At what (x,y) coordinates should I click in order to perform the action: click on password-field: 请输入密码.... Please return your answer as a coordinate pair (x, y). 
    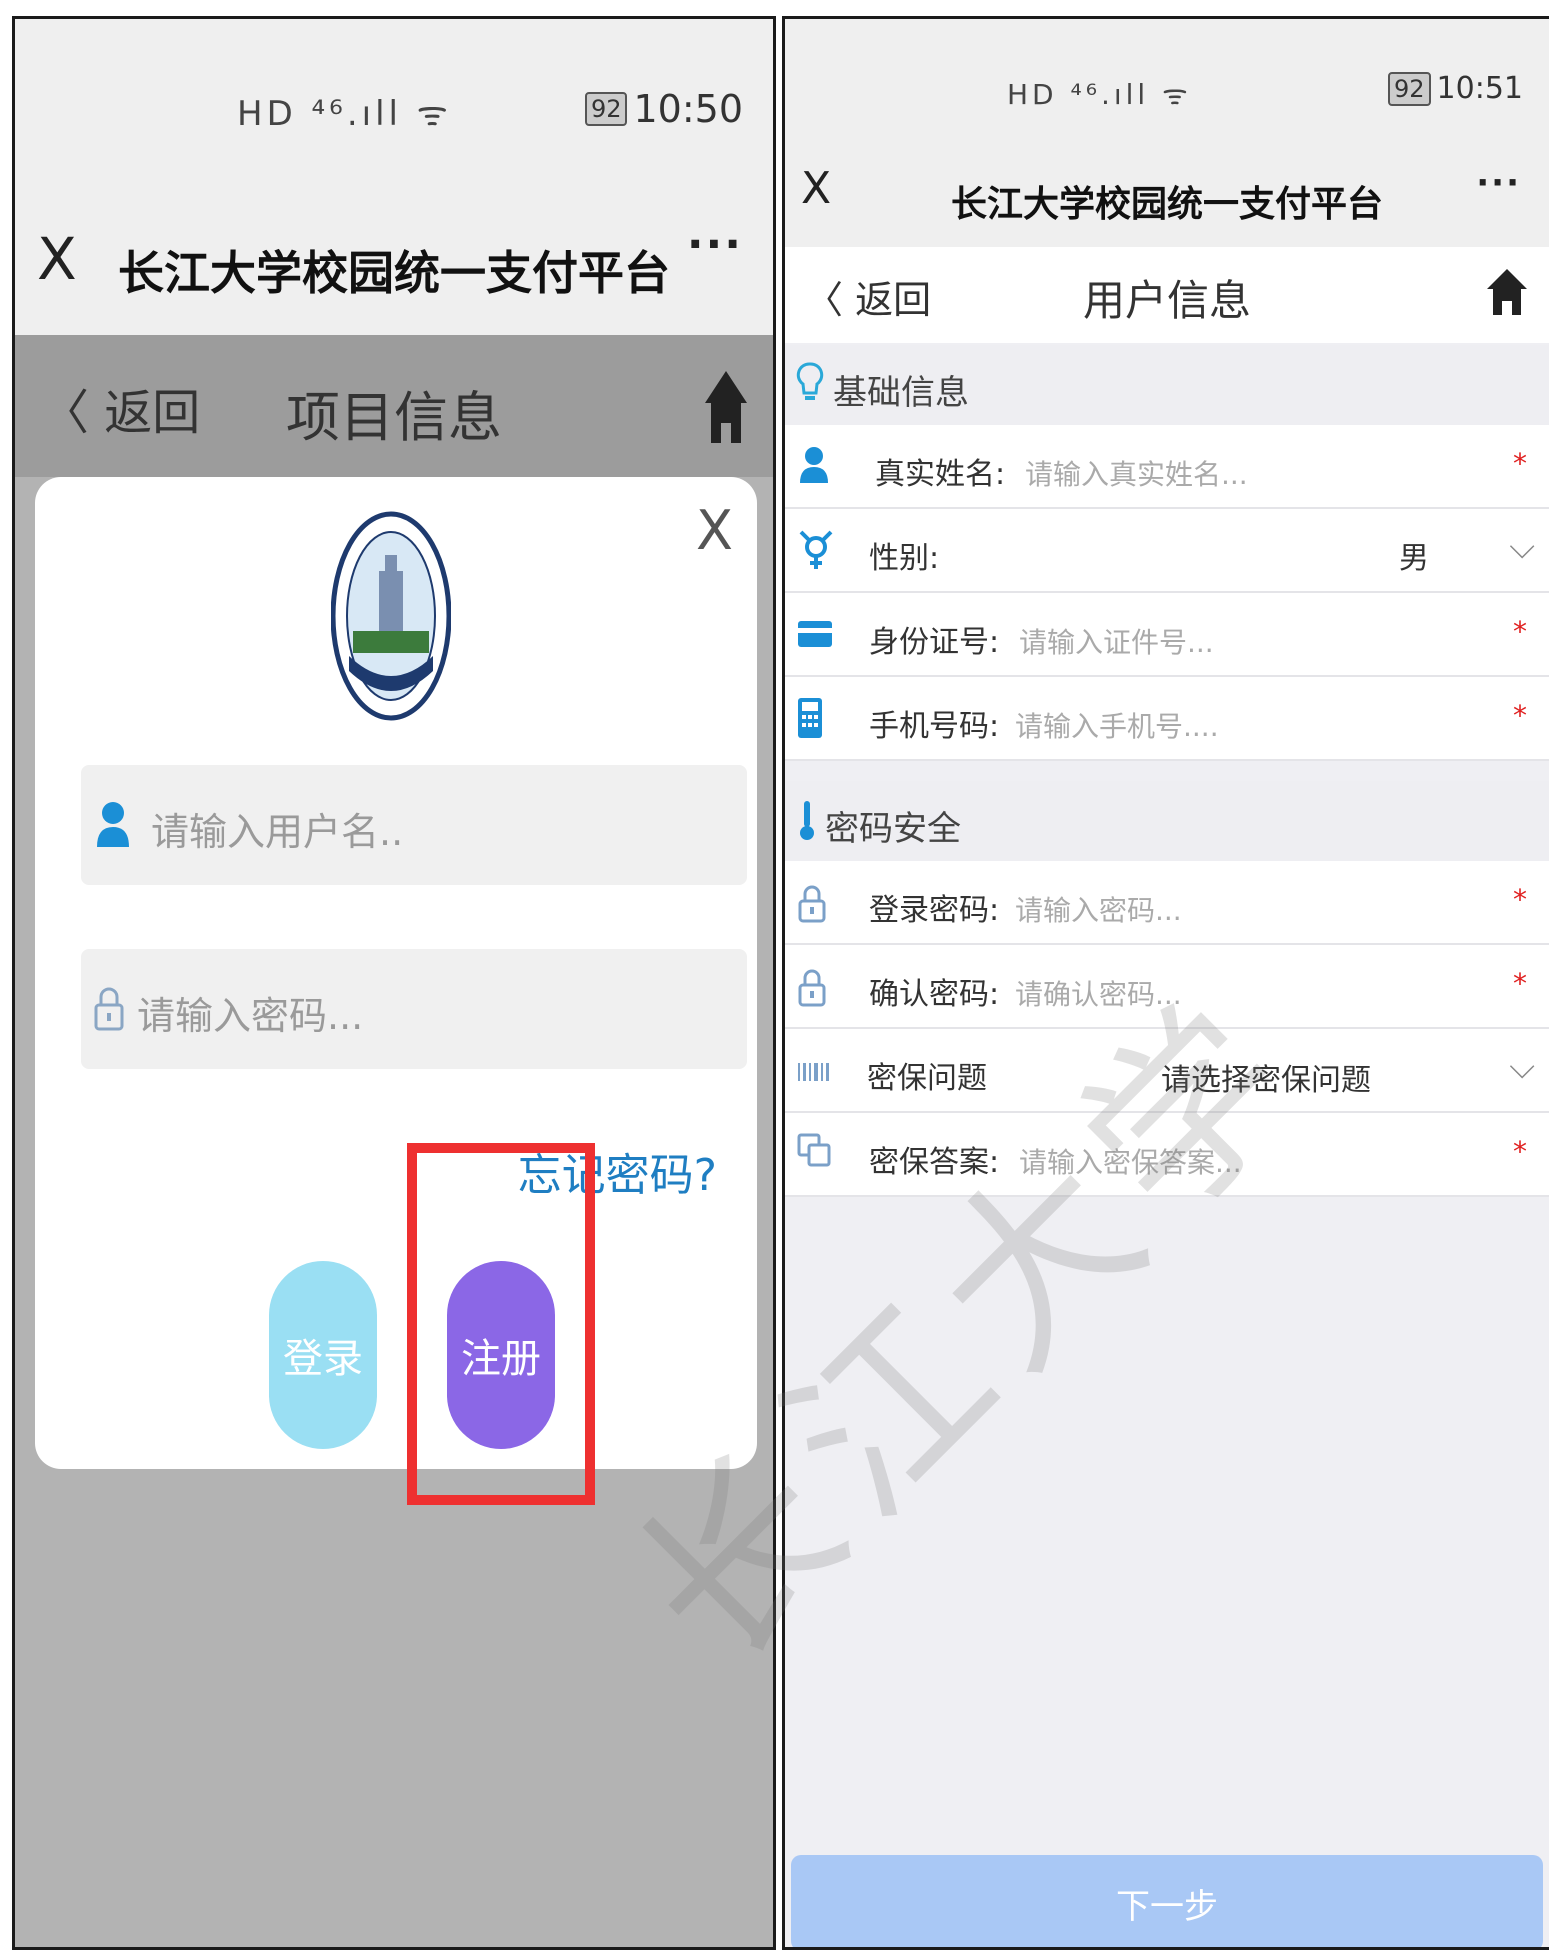
    Looking at the image, I should click on (414, 1009).